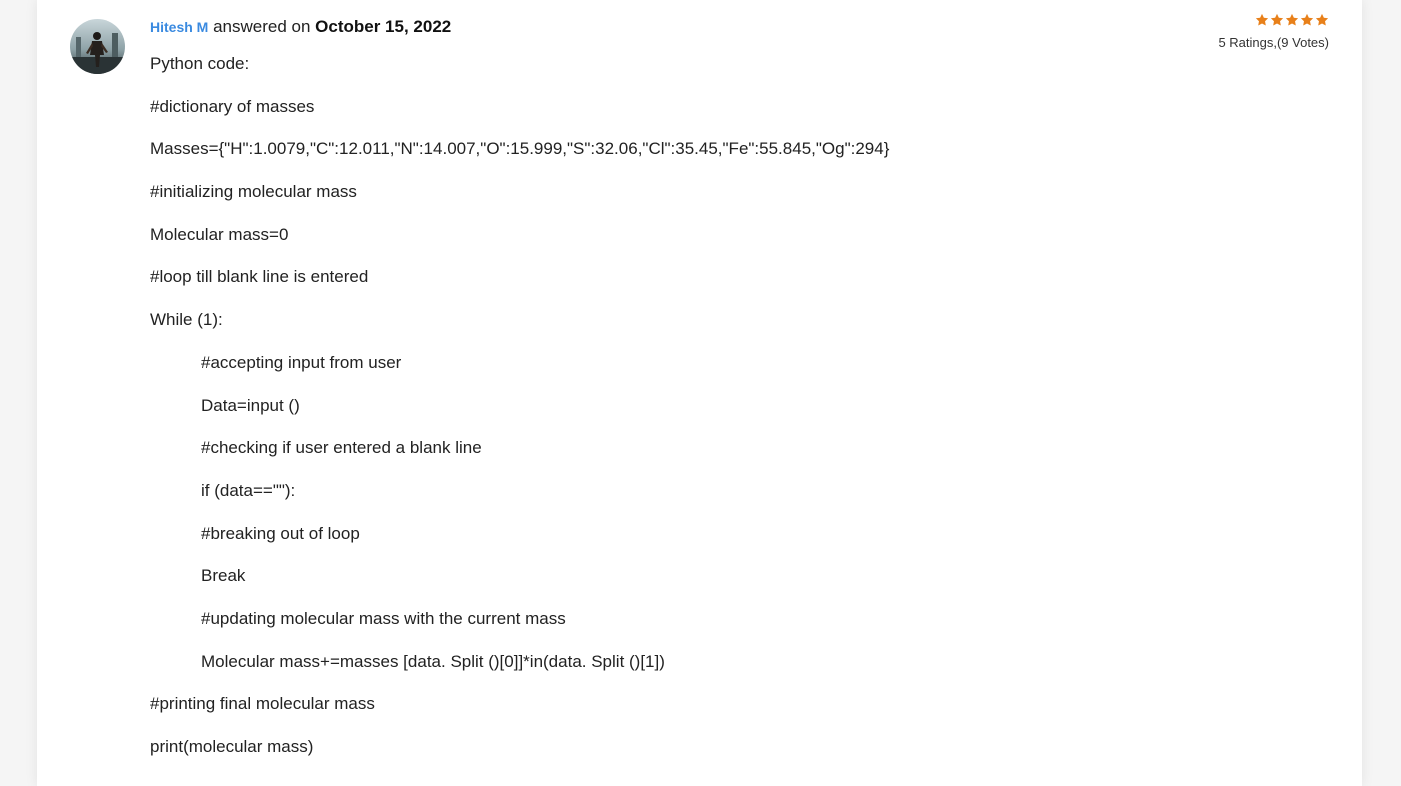 This screenshot has width=1401, height=786. I want to click on answer-meta: Hitesh M answered on October 15, 2022, so click(300, 27).